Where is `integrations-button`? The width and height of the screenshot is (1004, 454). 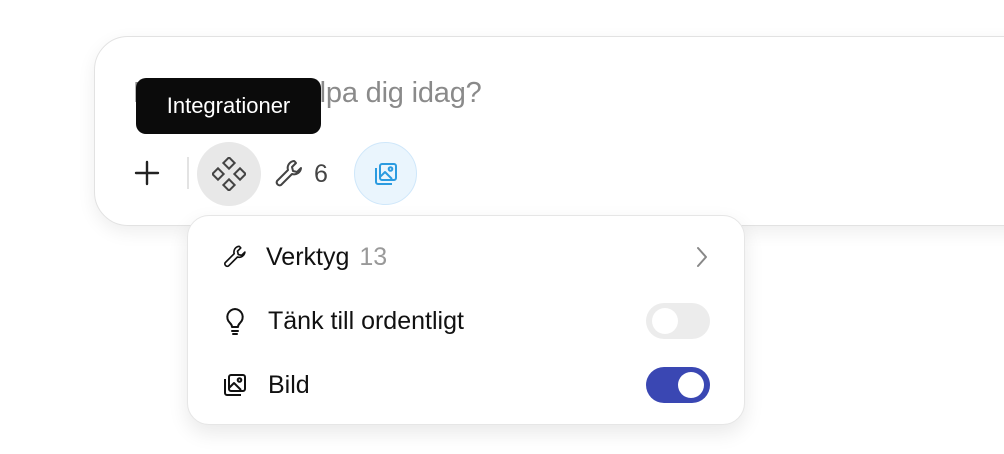
integrations-button is located at coordinates (229, 174).